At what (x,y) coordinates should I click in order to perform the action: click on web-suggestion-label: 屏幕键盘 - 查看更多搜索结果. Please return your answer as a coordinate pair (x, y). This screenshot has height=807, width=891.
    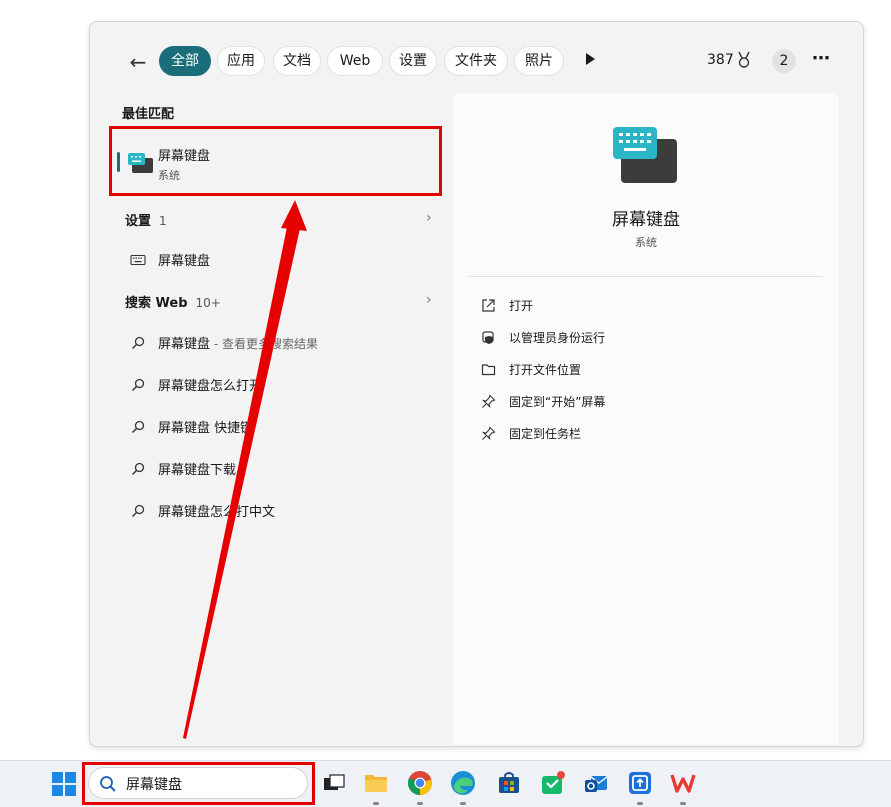
    Looking at the image, I should click on (238, 342).